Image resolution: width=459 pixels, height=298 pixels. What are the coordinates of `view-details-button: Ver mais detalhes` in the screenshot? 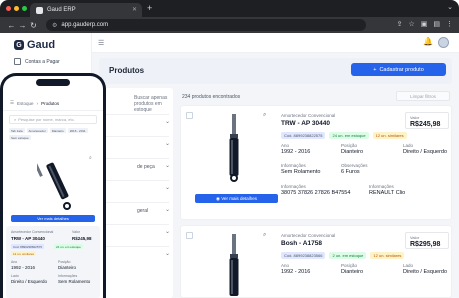 It's located at (53, 218).